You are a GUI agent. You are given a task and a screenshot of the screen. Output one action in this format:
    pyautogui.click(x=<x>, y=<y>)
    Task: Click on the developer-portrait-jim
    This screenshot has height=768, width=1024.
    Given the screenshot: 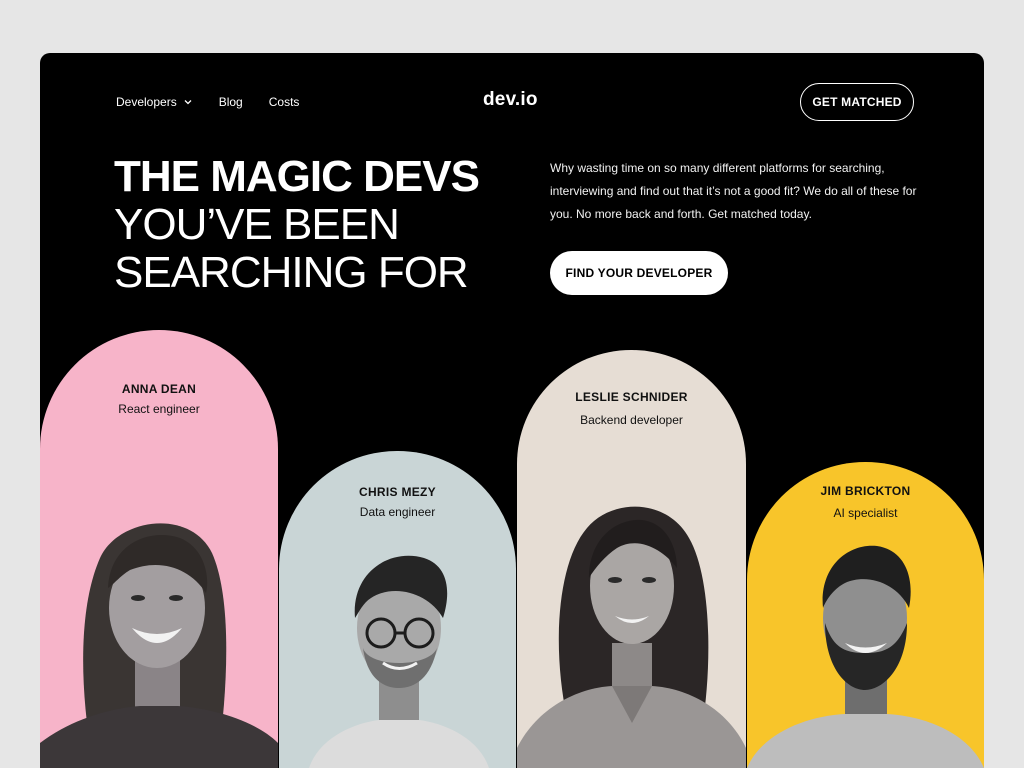 What is the action you would take?
    pyautogui.click(x=865, y=656)
    